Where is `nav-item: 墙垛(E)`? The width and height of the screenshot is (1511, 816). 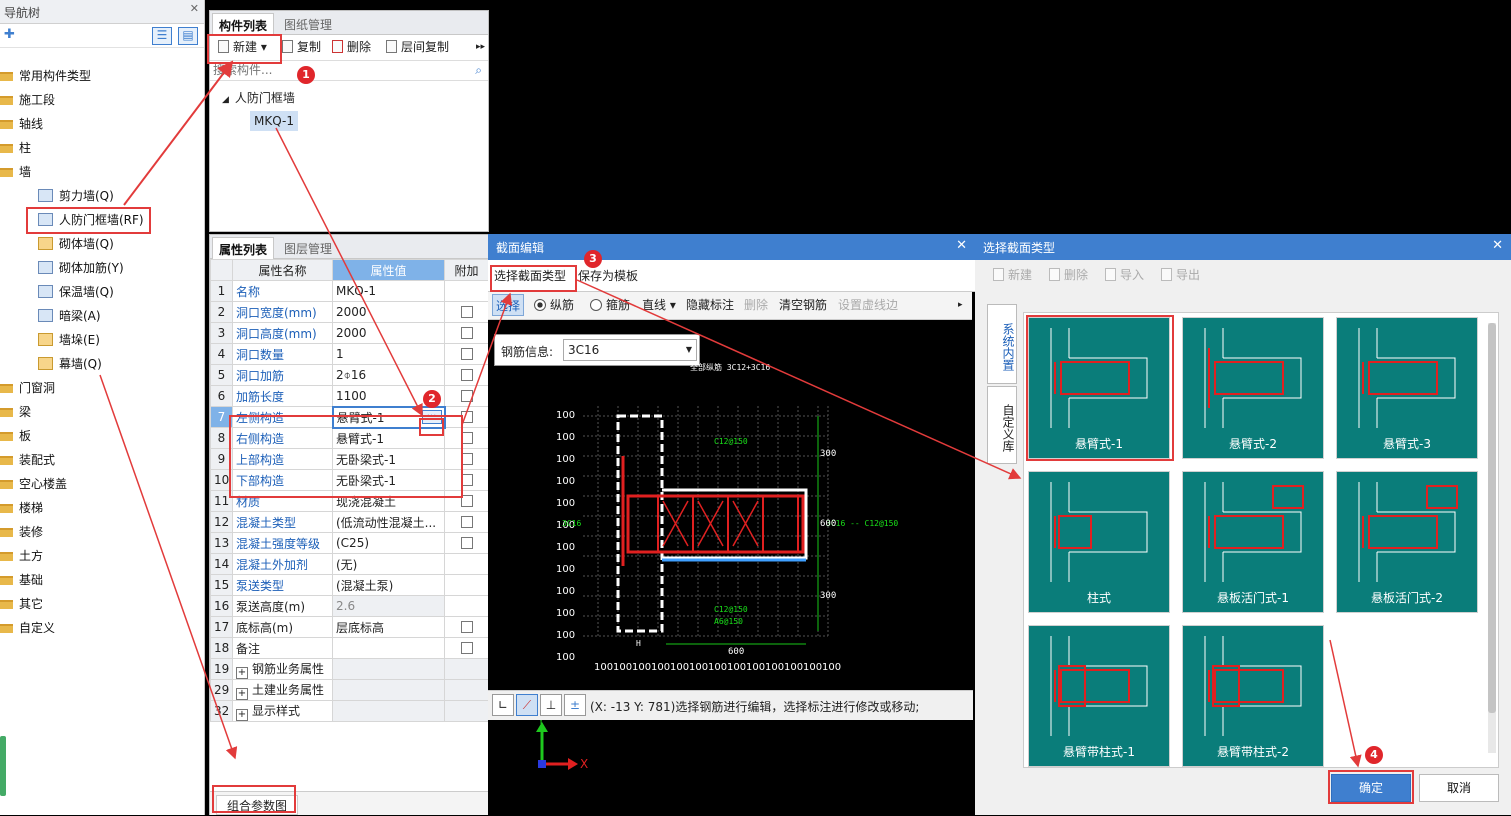
nav-item: 墙垛(E) is located at coordinates (69, 340).